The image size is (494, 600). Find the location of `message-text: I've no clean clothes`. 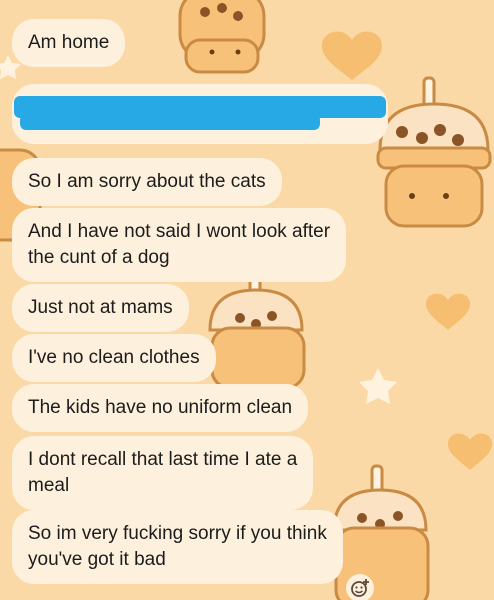

message-text: I've no clean clothes is located at coordinates (114, 357).